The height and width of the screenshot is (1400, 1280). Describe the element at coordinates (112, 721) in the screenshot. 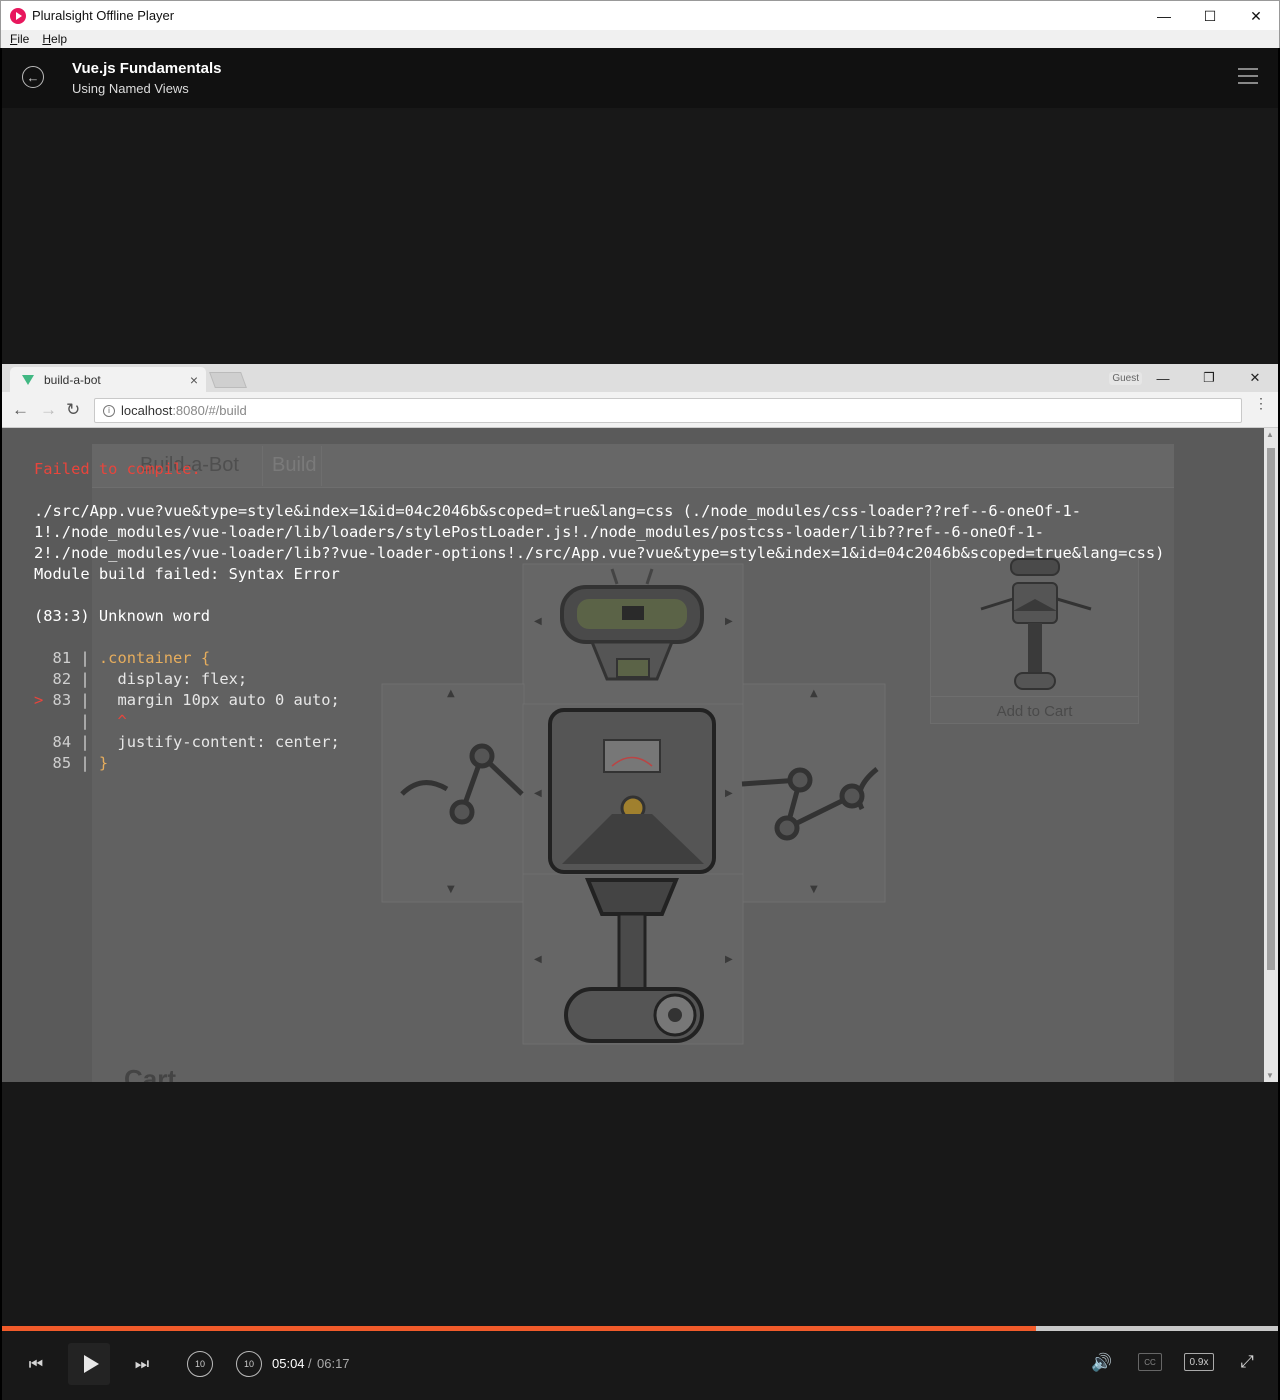

I see `code-line-text: ^` at that location.